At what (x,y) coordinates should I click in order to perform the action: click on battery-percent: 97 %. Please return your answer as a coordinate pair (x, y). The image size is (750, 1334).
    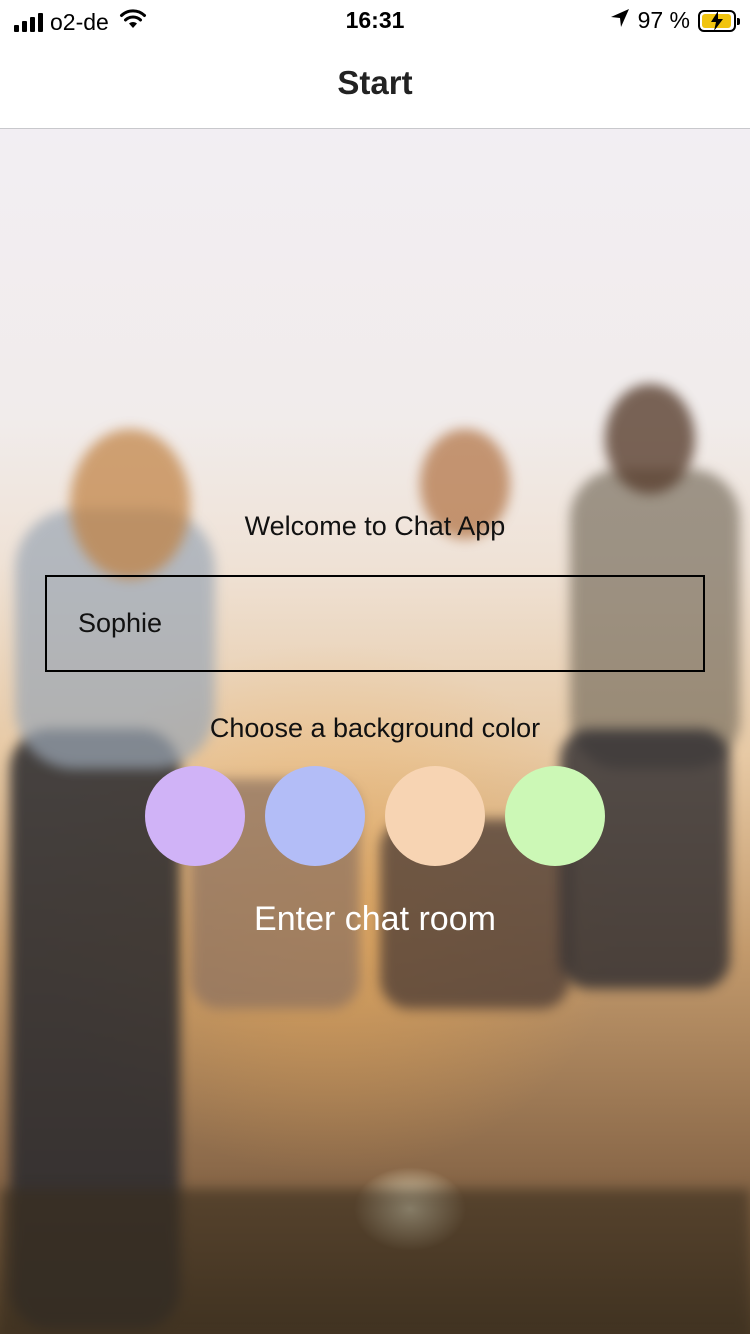
    Looking at the image, I should click on (663, 20).